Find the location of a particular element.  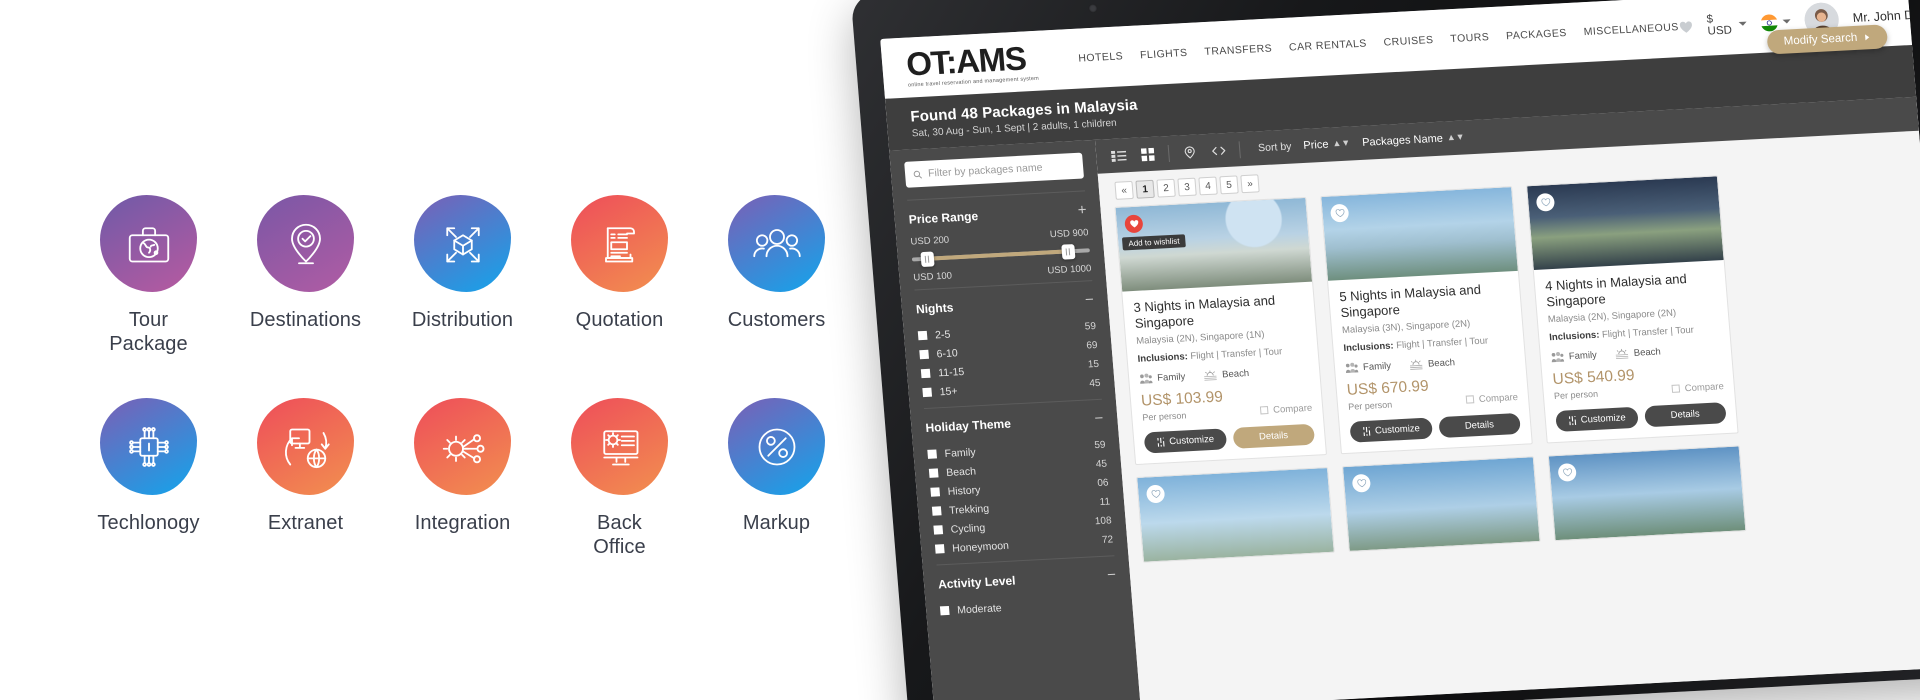

feature-quotation: Quotation is located at coordinates (619, 276).